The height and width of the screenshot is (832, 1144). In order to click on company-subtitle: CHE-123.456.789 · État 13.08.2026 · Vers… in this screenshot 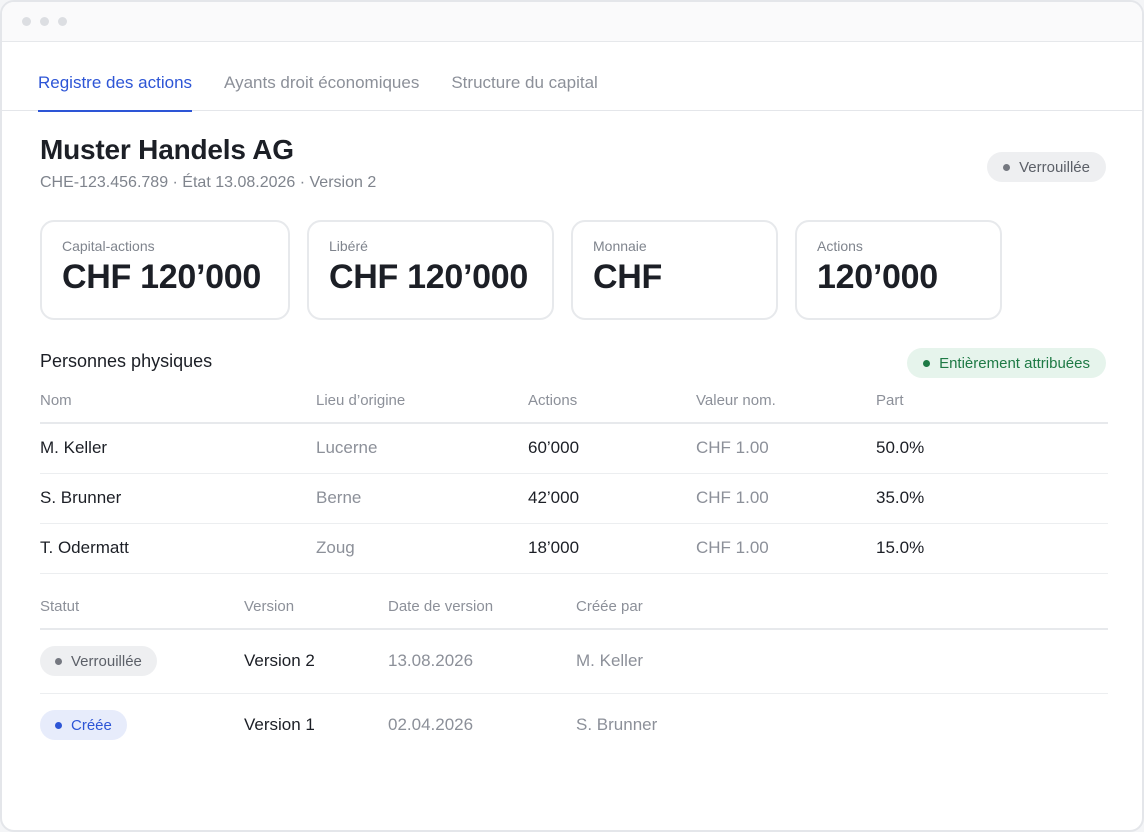, I will do `click(208, 182)`.